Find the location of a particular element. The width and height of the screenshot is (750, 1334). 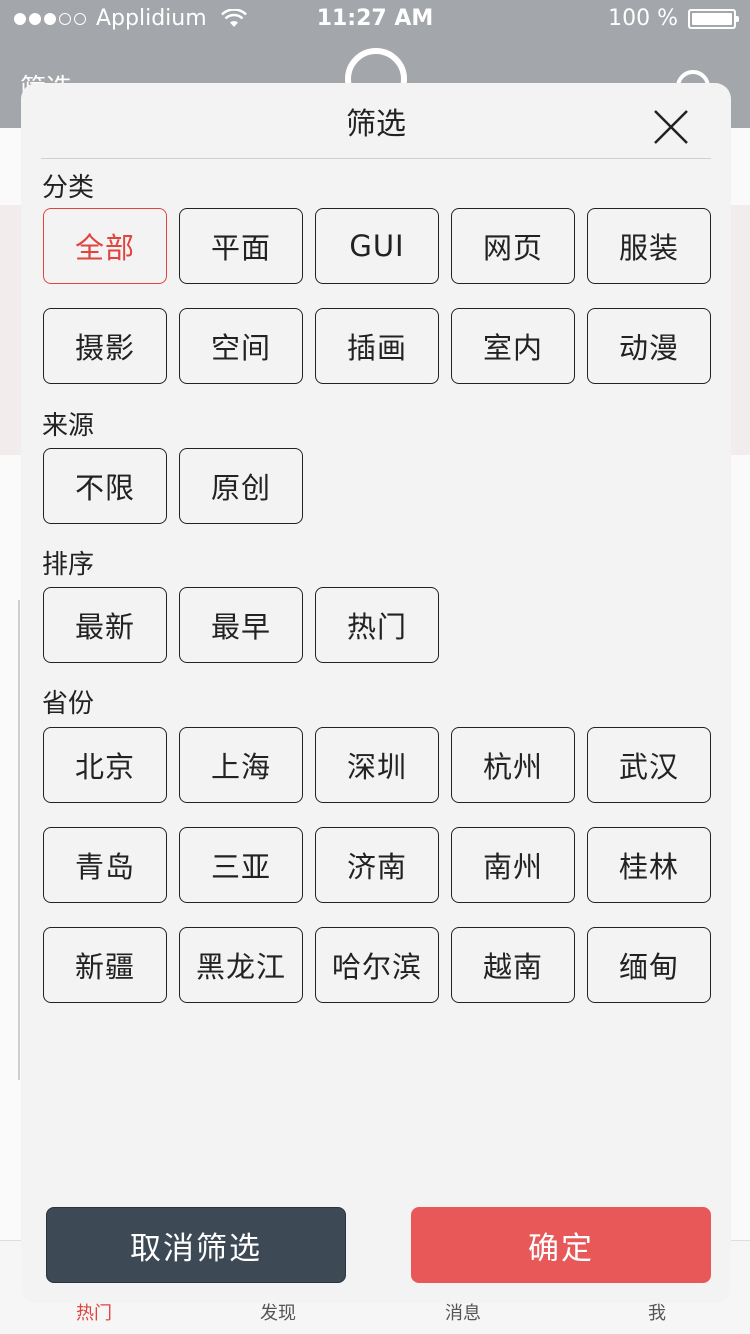

chip-province-harbin: 哈尔滨 is located at coordinates (377, 965).